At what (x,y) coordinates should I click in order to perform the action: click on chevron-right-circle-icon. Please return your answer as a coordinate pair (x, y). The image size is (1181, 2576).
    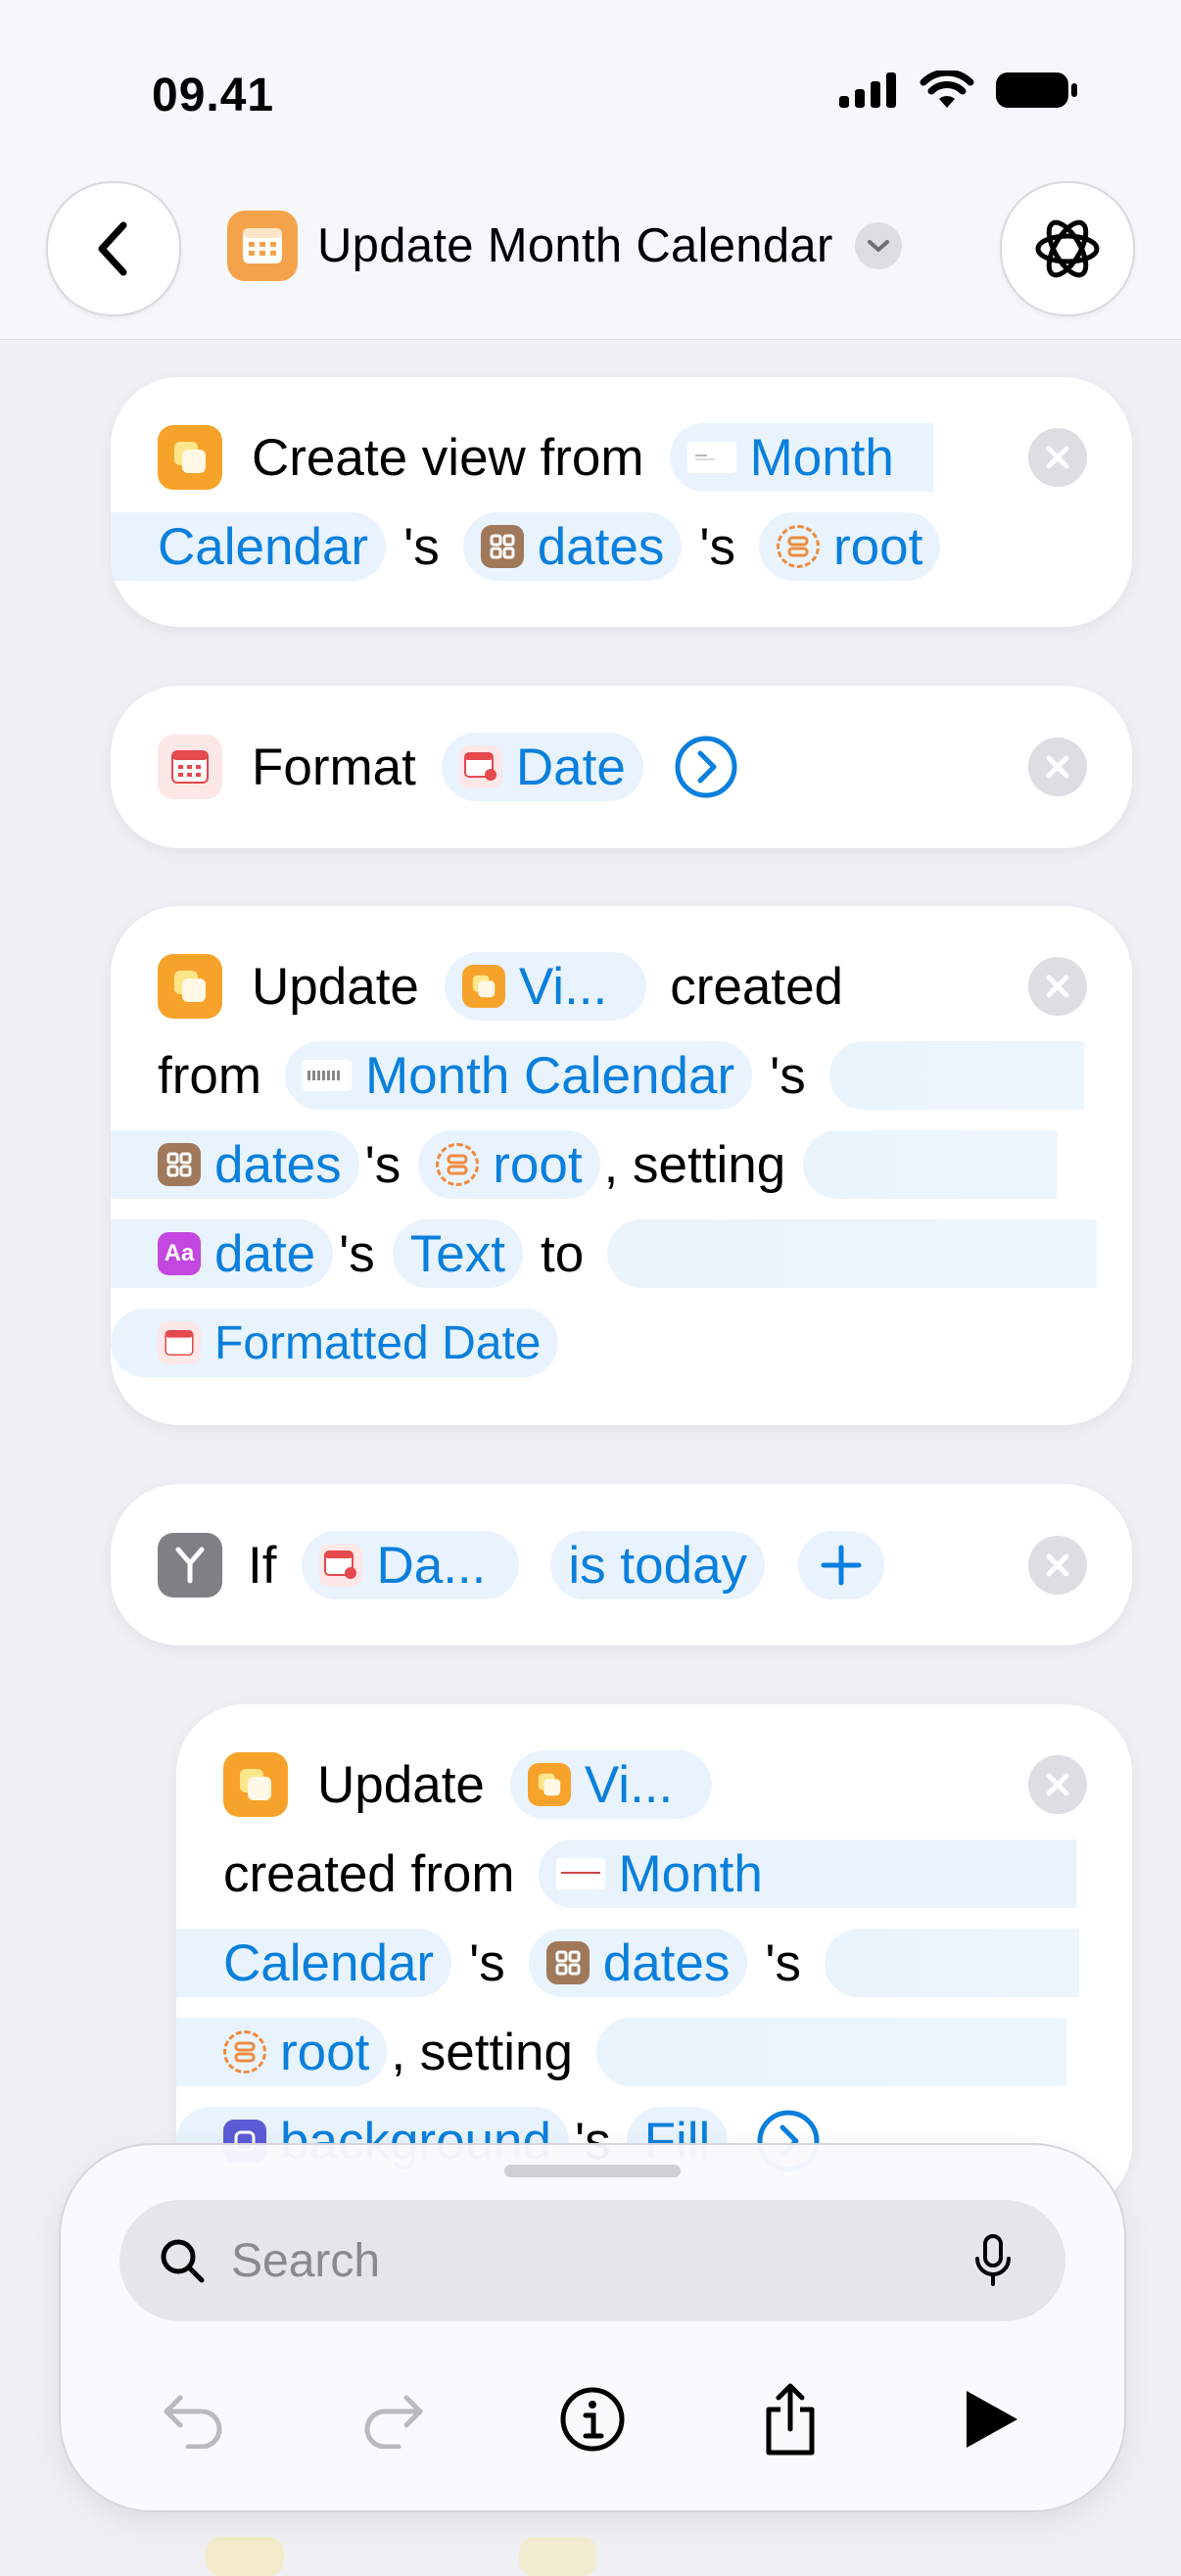
    Looking at the image, I should click on (706, 767).